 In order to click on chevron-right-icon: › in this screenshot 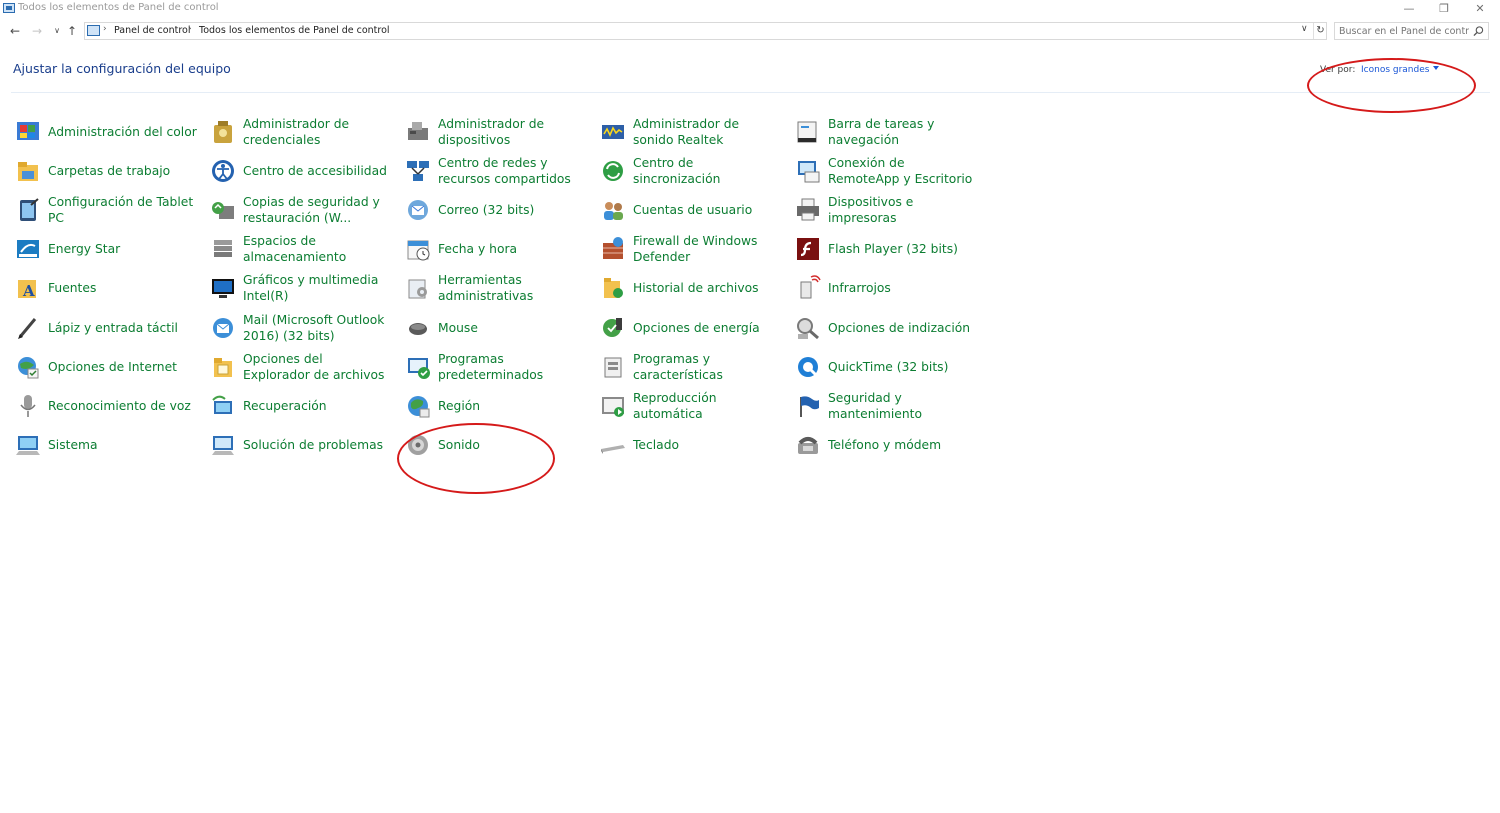, I will do `click(190, 29)`.